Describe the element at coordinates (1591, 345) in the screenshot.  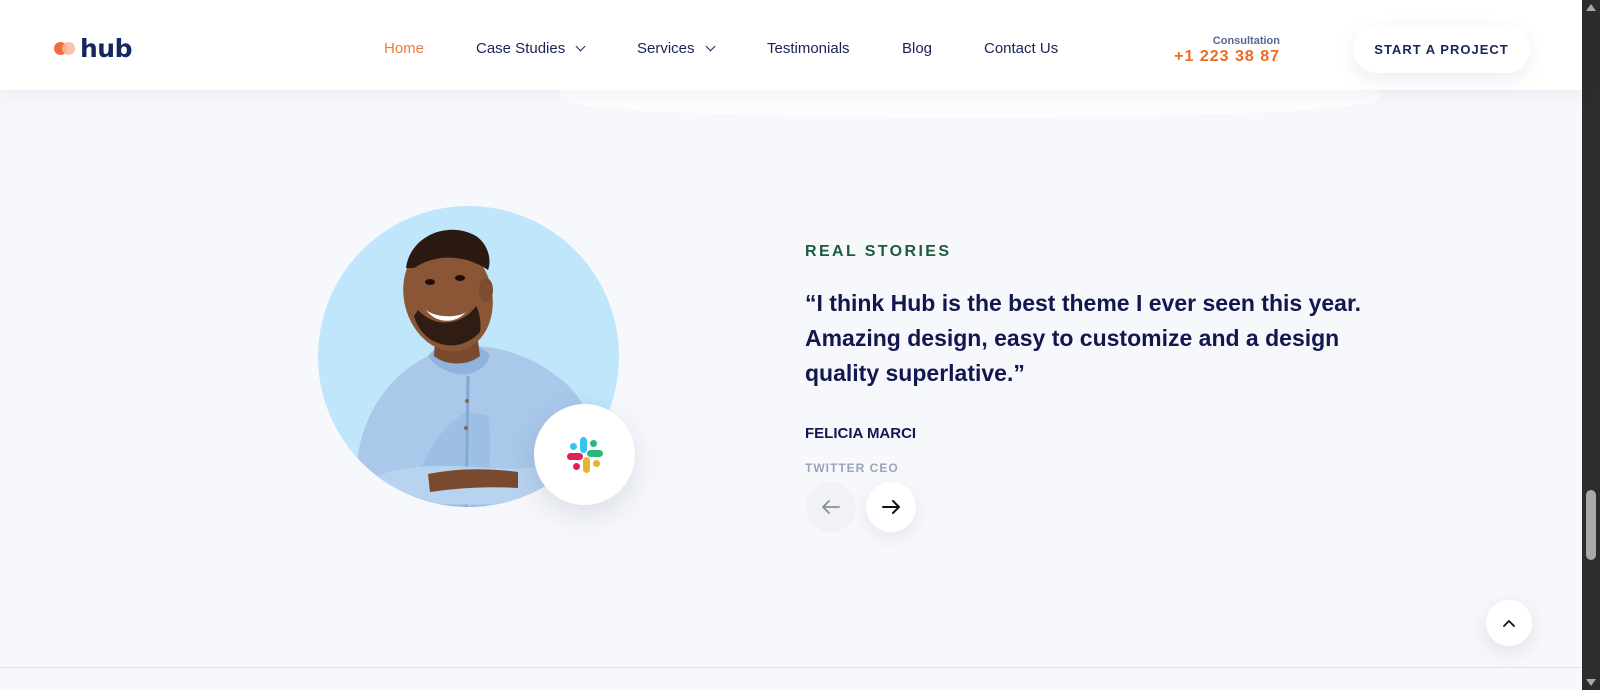
I see `page-scrollbar` at that location.